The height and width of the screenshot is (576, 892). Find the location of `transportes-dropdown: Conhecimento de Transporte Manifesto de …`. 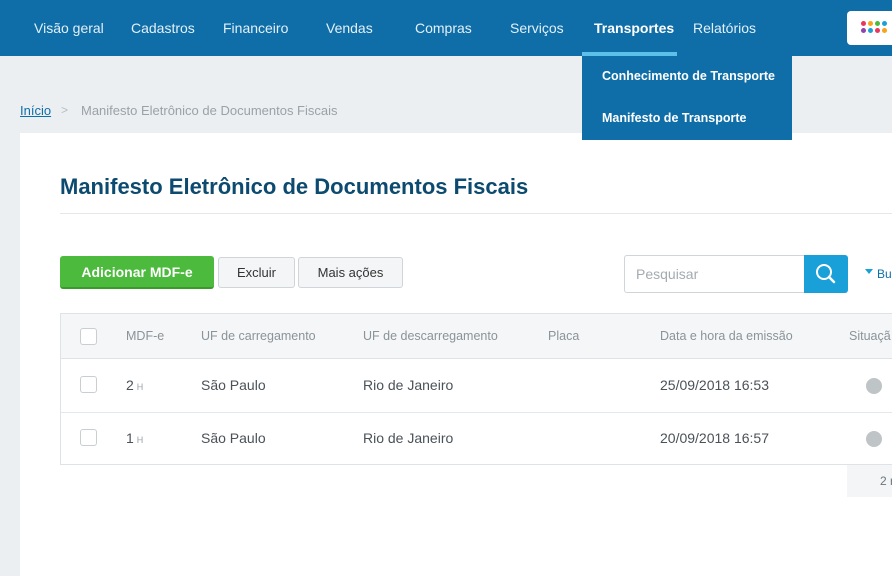

transportes-dropdown: Conhecimento de Transporte Manifesto de … is located at coordinates (687, 98).